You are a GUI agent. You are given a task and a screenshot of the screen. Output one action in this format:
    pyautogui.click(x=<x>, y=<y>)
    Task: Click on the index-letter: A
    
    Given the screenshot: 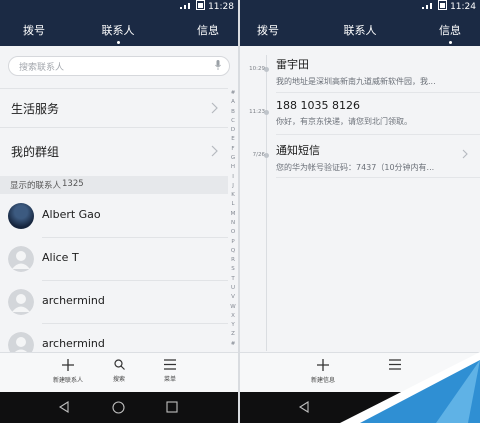 What is the action you would take?
    pyautogui.click(x=233, y=102)
    